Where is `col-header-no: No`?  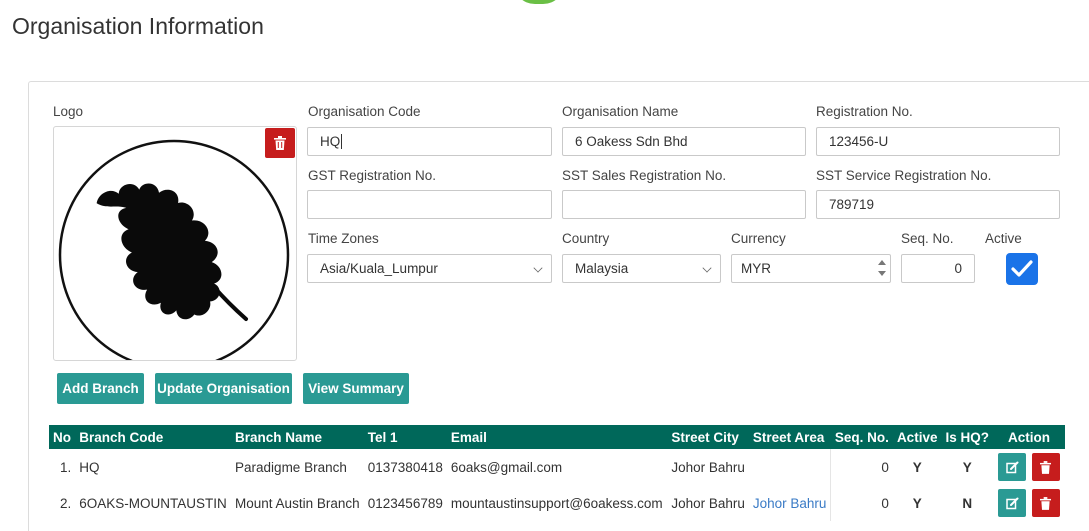 col-header-no: No is located at coordinates (62, 437).